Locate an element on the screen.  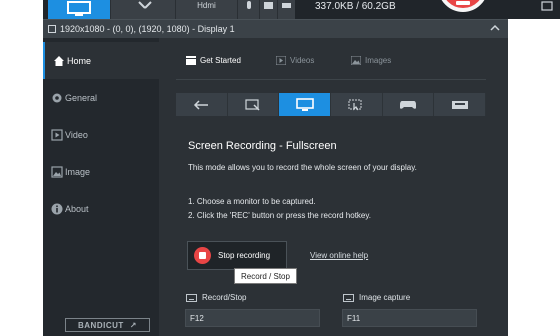
rectangle-select-icon is located at coordinates (252, 104).